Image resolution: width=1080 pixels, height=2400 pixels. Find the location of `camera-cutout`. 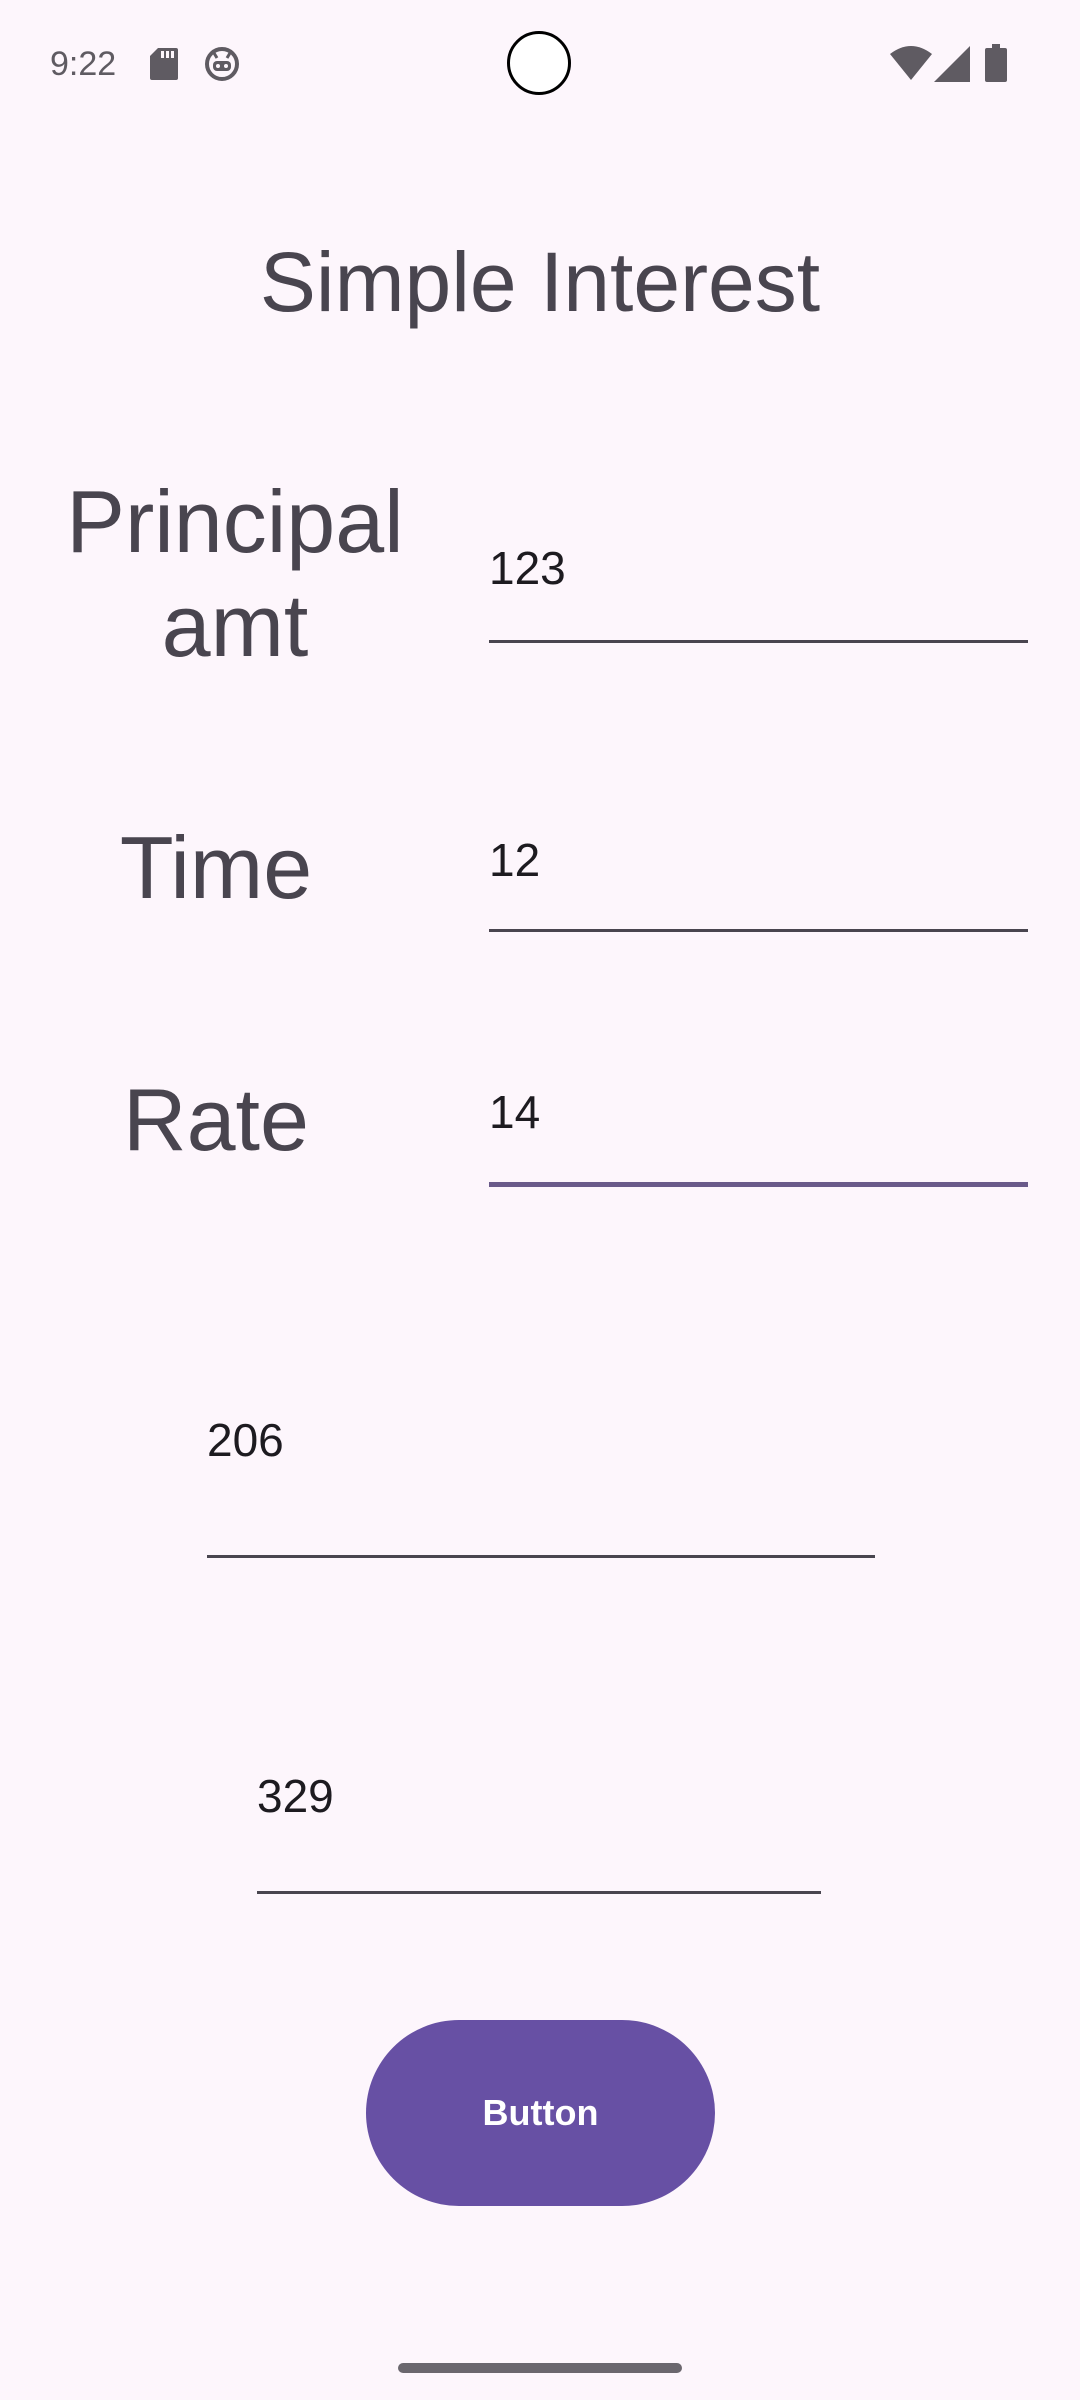

camera-cutout is located at coordinates (539, 63).